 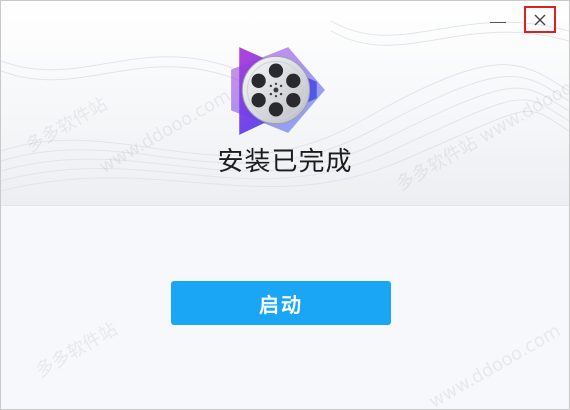 I want to click on installation-complete-title: 安装已完成, so click(x=285, y=162).